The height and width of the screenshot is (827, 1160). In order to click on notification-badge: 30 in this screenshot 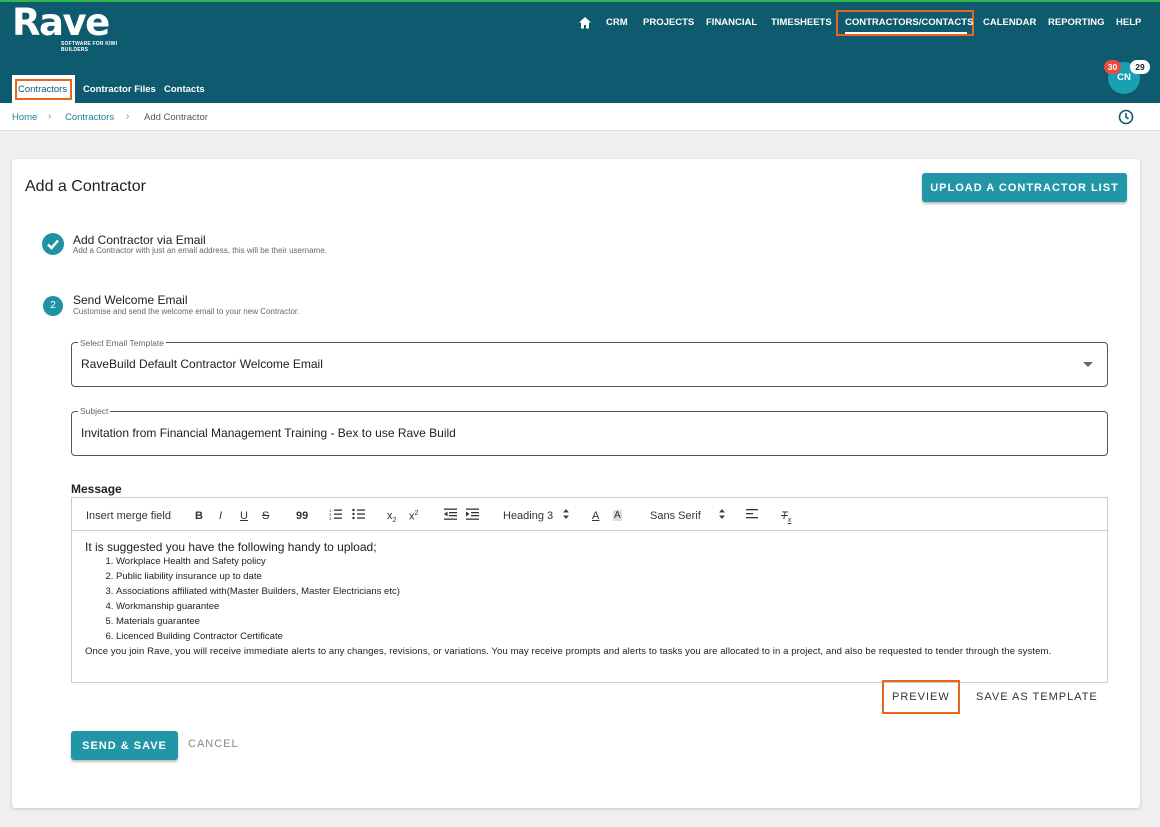, I will do `click(1112, 67)`.